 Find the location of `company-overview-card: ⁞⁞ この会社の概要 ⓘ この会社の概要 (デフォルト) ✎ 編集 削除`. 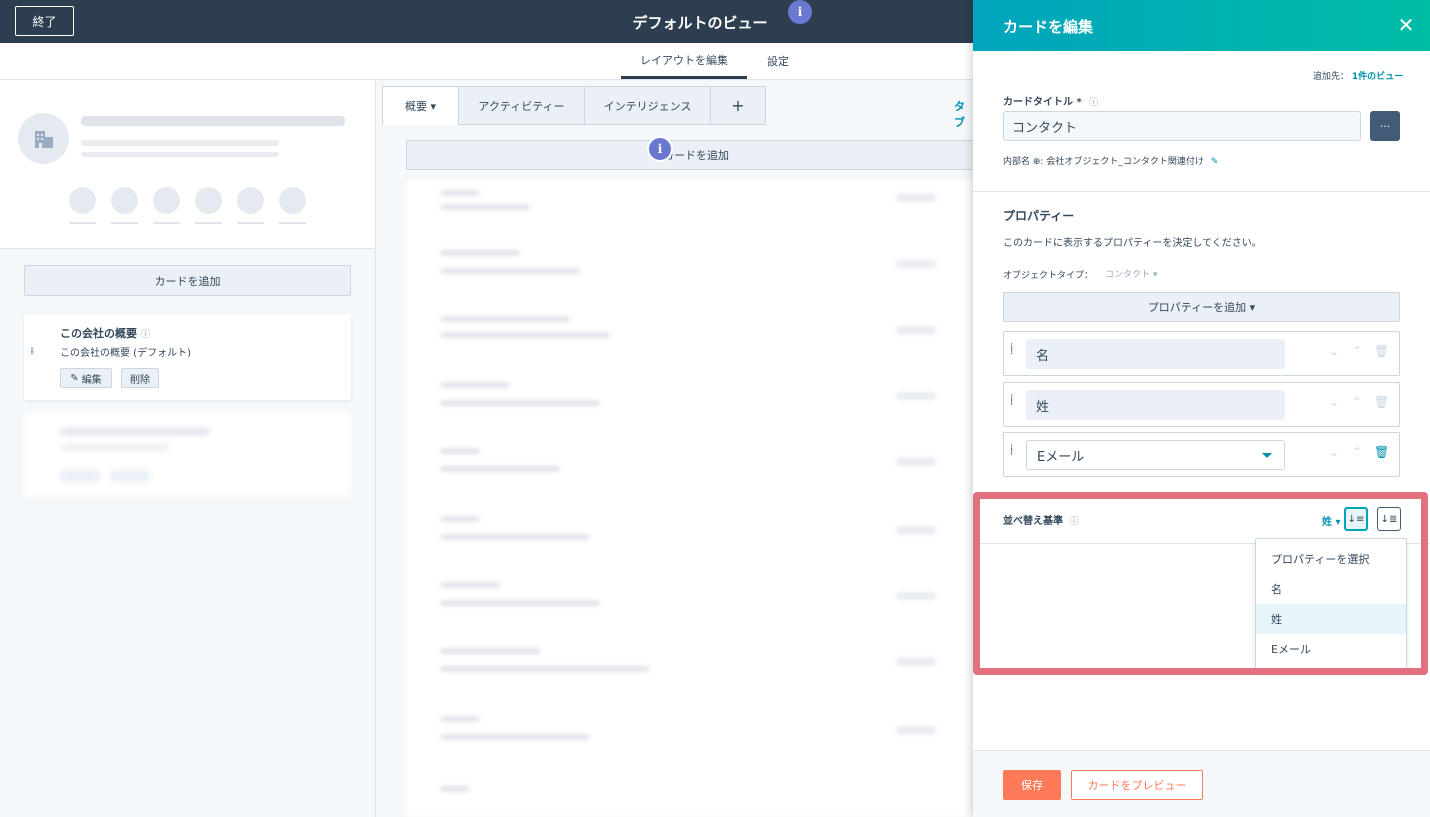

company-overview-card: ⁞⁞ この会社の概要 ⓘ この会社の概要 (デフォルト) ✎ 編集 削除 is located at coordinates (187, 357).